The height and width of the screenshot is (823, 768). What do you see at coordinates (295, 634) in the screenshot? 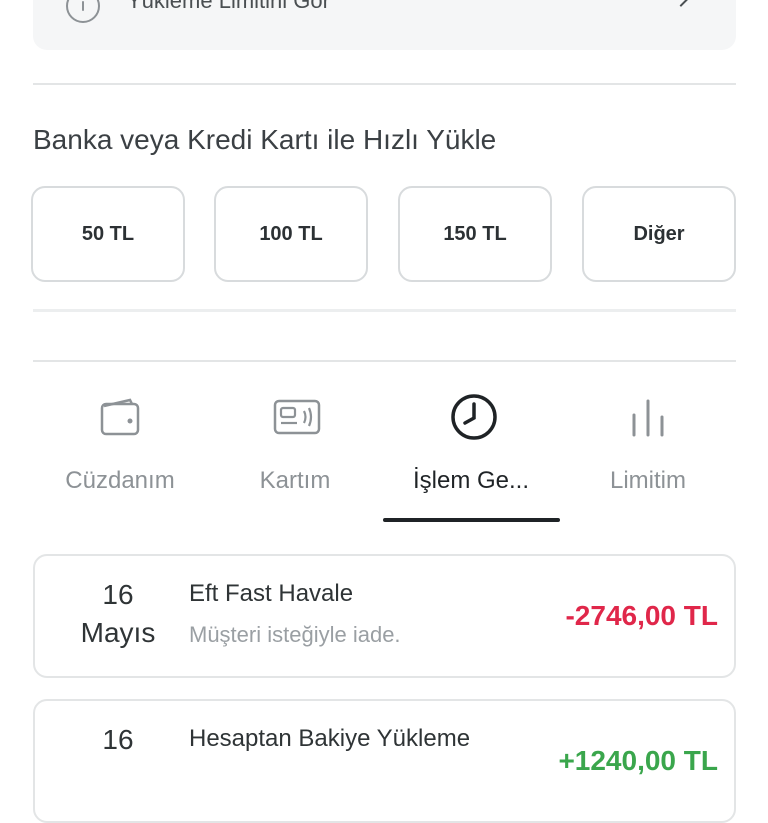
I see `transaction-description: Müşteri isteğiyle iade.` at bounding box center [295, 634].